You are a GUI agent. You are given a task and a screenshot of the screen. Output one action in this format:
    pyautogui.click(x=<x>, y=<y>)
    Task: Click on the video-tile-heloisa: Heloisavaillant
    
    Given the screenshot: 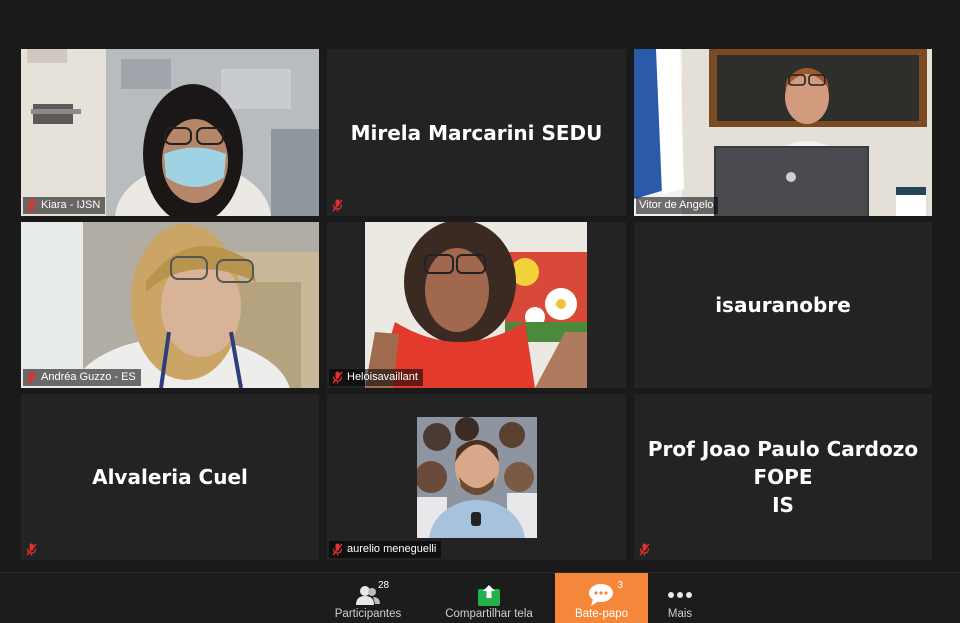 What is the action you would take?
    pyautogui.click(x=476, y=305)
    